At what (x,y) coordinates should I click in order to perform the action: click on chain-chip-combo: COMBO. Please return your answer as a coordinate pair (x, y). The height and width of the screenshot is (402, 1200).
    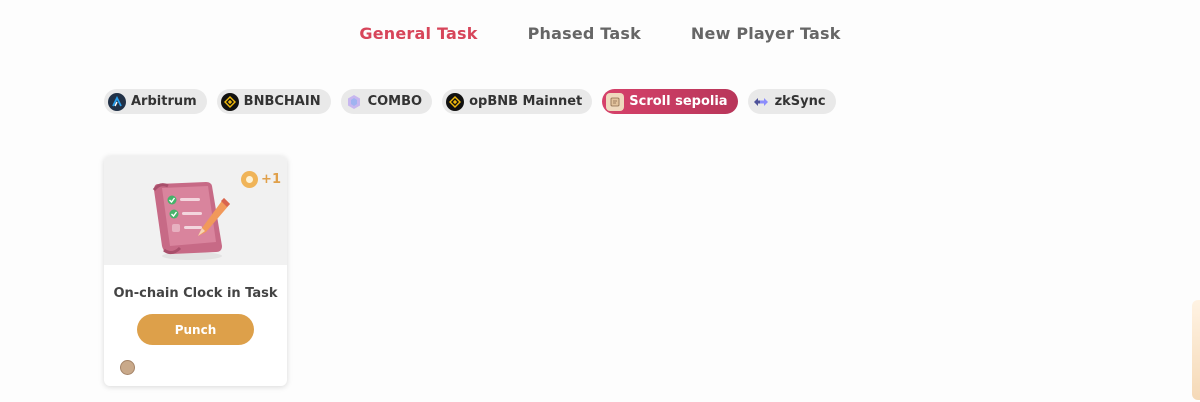
    Looking at the image, I should click on (386, 101).